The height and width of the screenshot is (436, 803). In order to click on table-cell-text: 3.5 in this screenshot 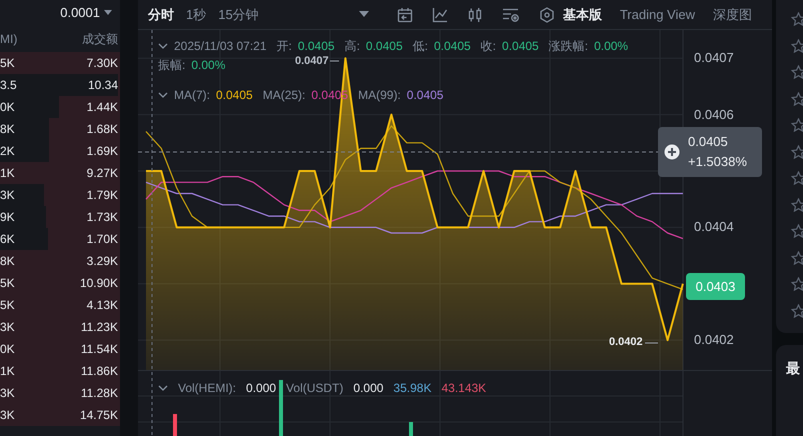, I will do `click(8, 85)`.